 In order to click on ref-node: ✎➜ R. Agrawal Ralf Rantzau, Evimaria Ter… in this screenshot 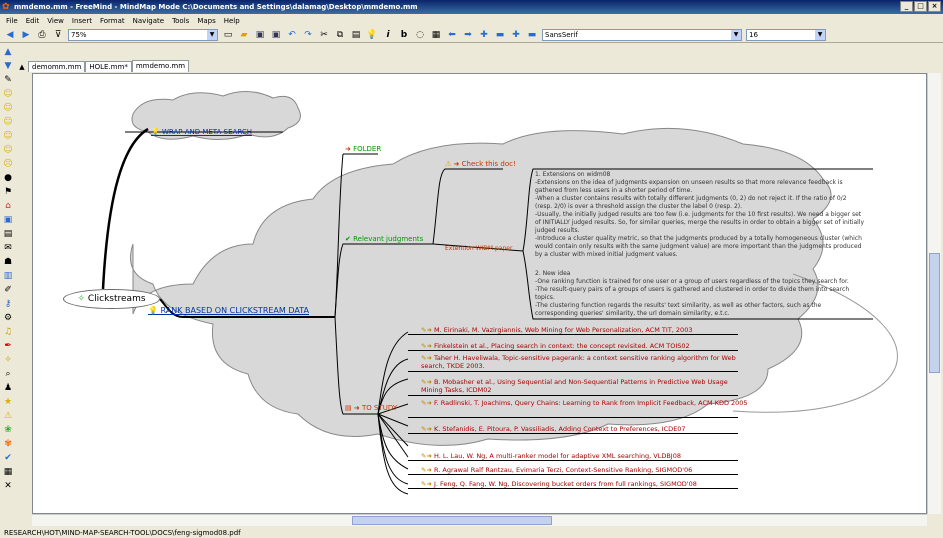, I will do `click(596, 470)`.